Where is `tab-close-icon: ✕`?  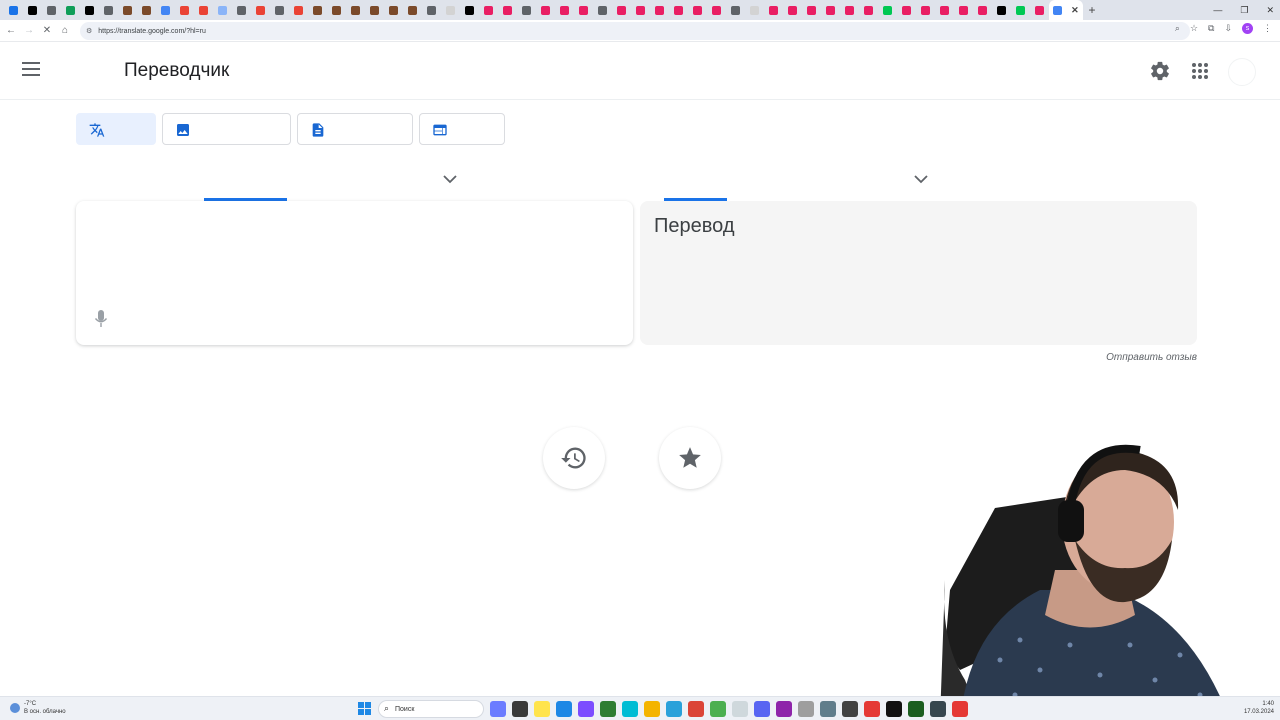
tab-close-icon: ✕ is located at coordinates (1075, 10).